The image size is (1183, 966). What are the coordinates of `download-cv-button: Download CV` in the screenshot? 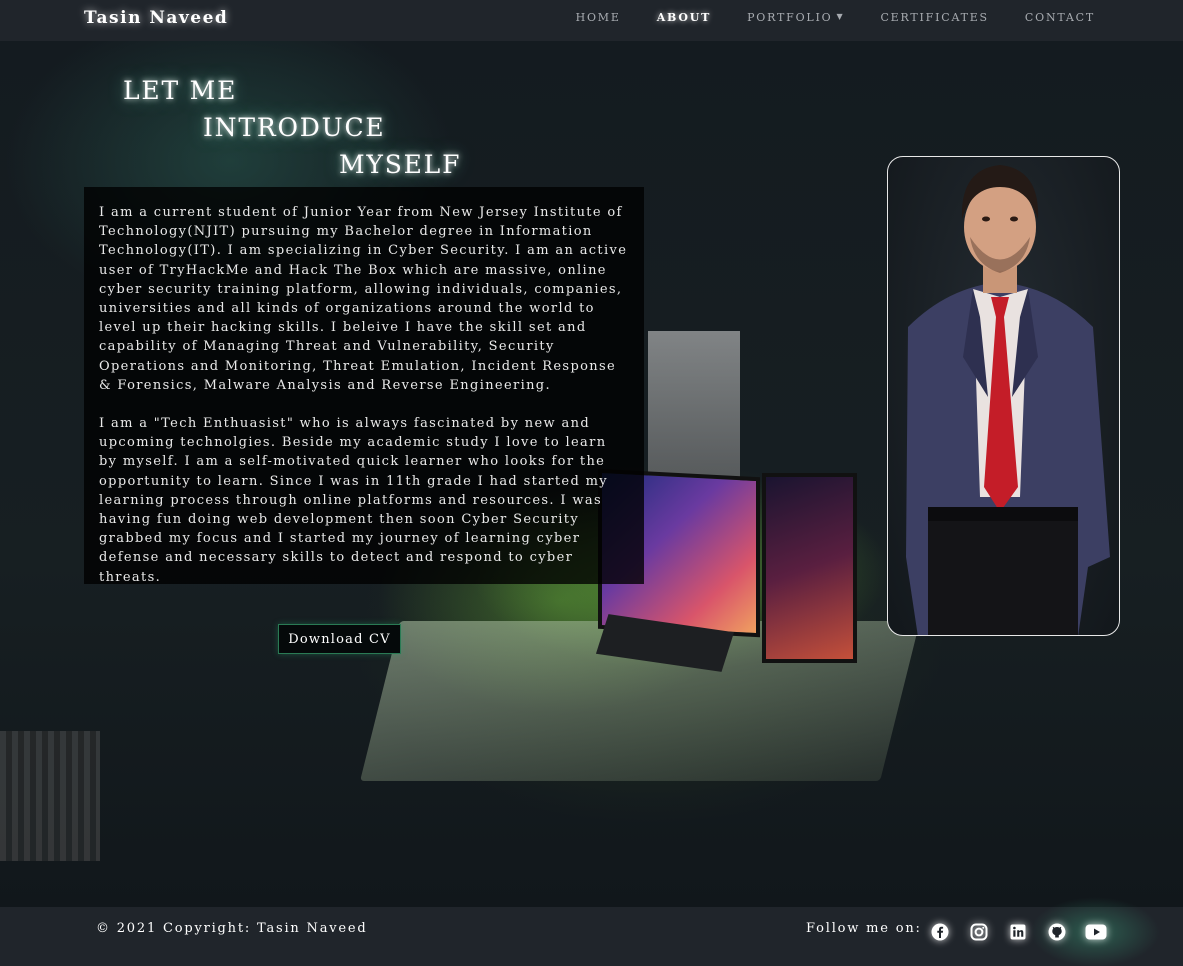 It's located at (339, 639).